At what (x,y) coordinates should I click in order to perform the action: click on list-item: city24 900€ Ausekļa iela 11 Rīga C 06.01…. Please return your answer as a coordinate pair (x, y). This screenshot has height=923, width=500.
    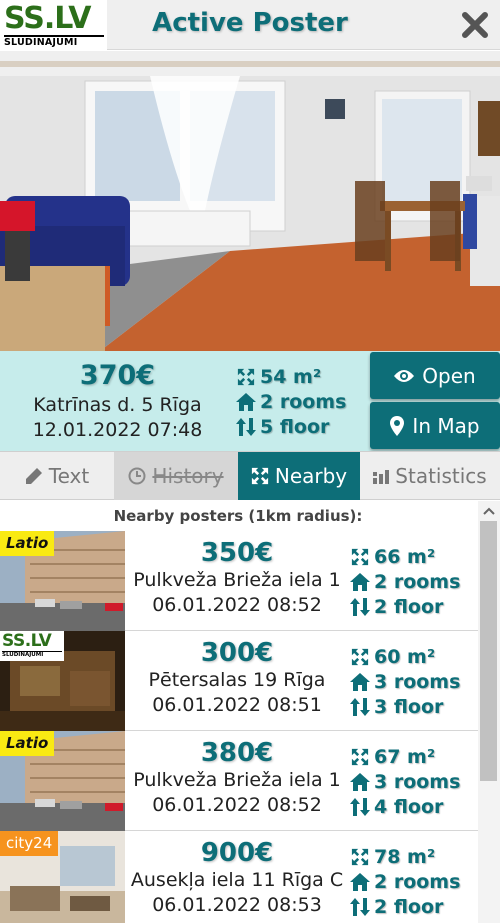
    Looking at the image, I should click on (239, 877).